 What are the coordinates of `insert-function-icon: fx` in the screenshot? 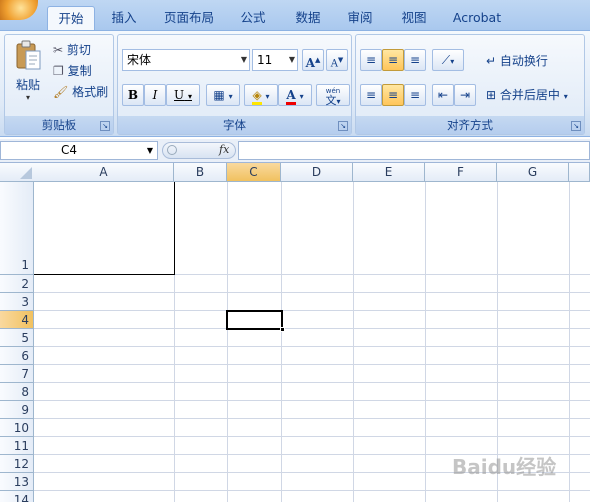 It's located at (224, 149).